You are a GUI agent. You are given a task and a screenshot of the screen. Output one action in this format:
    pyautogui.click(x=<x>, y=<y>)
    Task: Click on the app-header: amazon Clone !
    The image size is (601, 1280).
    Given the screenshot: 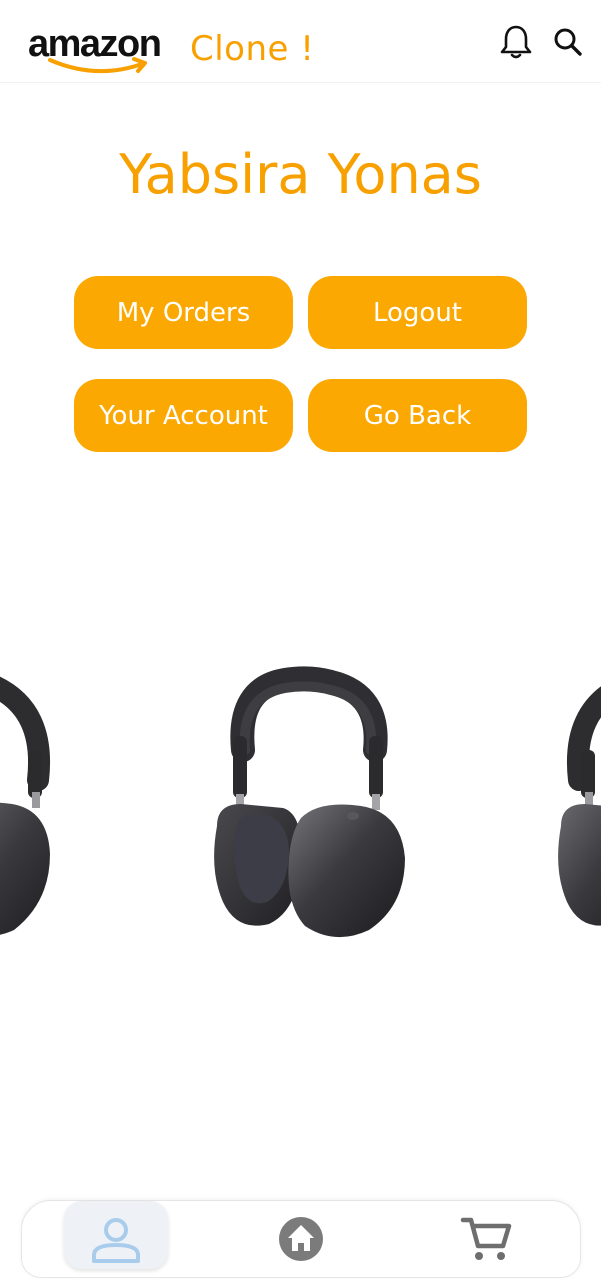 What is the action you would take?
    pyautogui.click(x=300, y=41)
    